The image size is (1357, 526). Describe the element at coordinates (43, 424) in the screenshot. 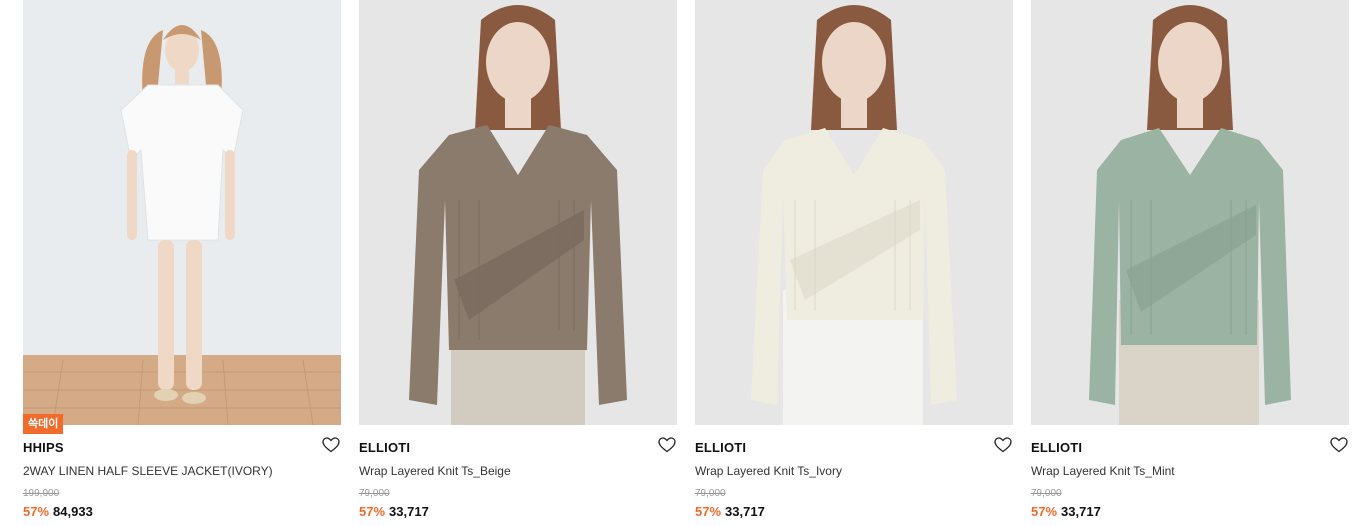

I see `sale-badge: 쓱데이` at that location.